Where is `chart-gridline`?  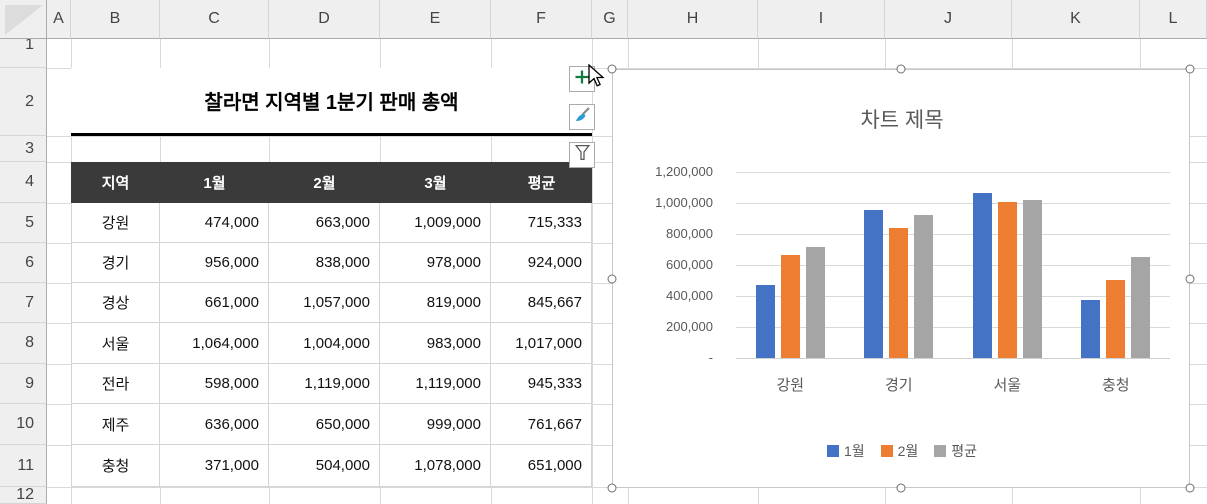 chart-gridline is located at coordinates (953, 265).